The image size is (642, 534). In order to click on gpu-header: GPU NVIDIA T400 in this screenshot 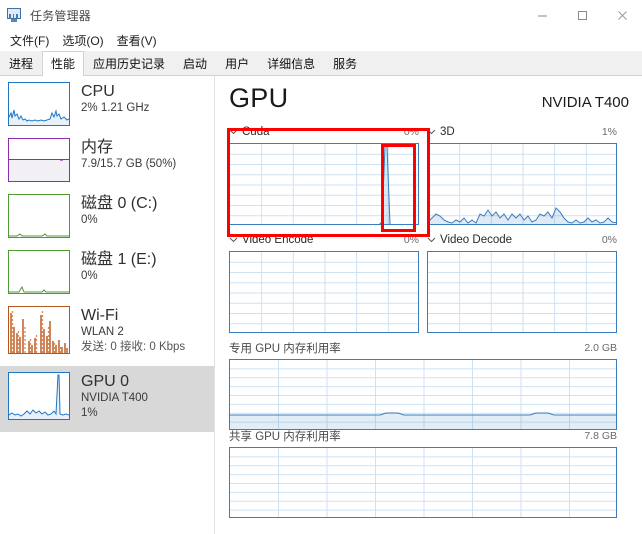, I will do `click(429, 100)`.